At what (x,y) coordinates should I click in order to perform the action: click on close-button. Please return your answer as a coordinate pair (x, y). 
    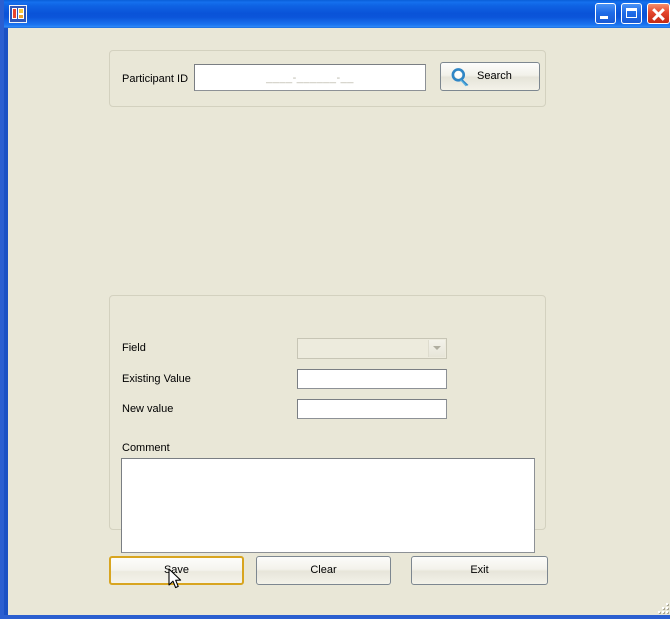
    Looking at the image, I should click on (658, 13).